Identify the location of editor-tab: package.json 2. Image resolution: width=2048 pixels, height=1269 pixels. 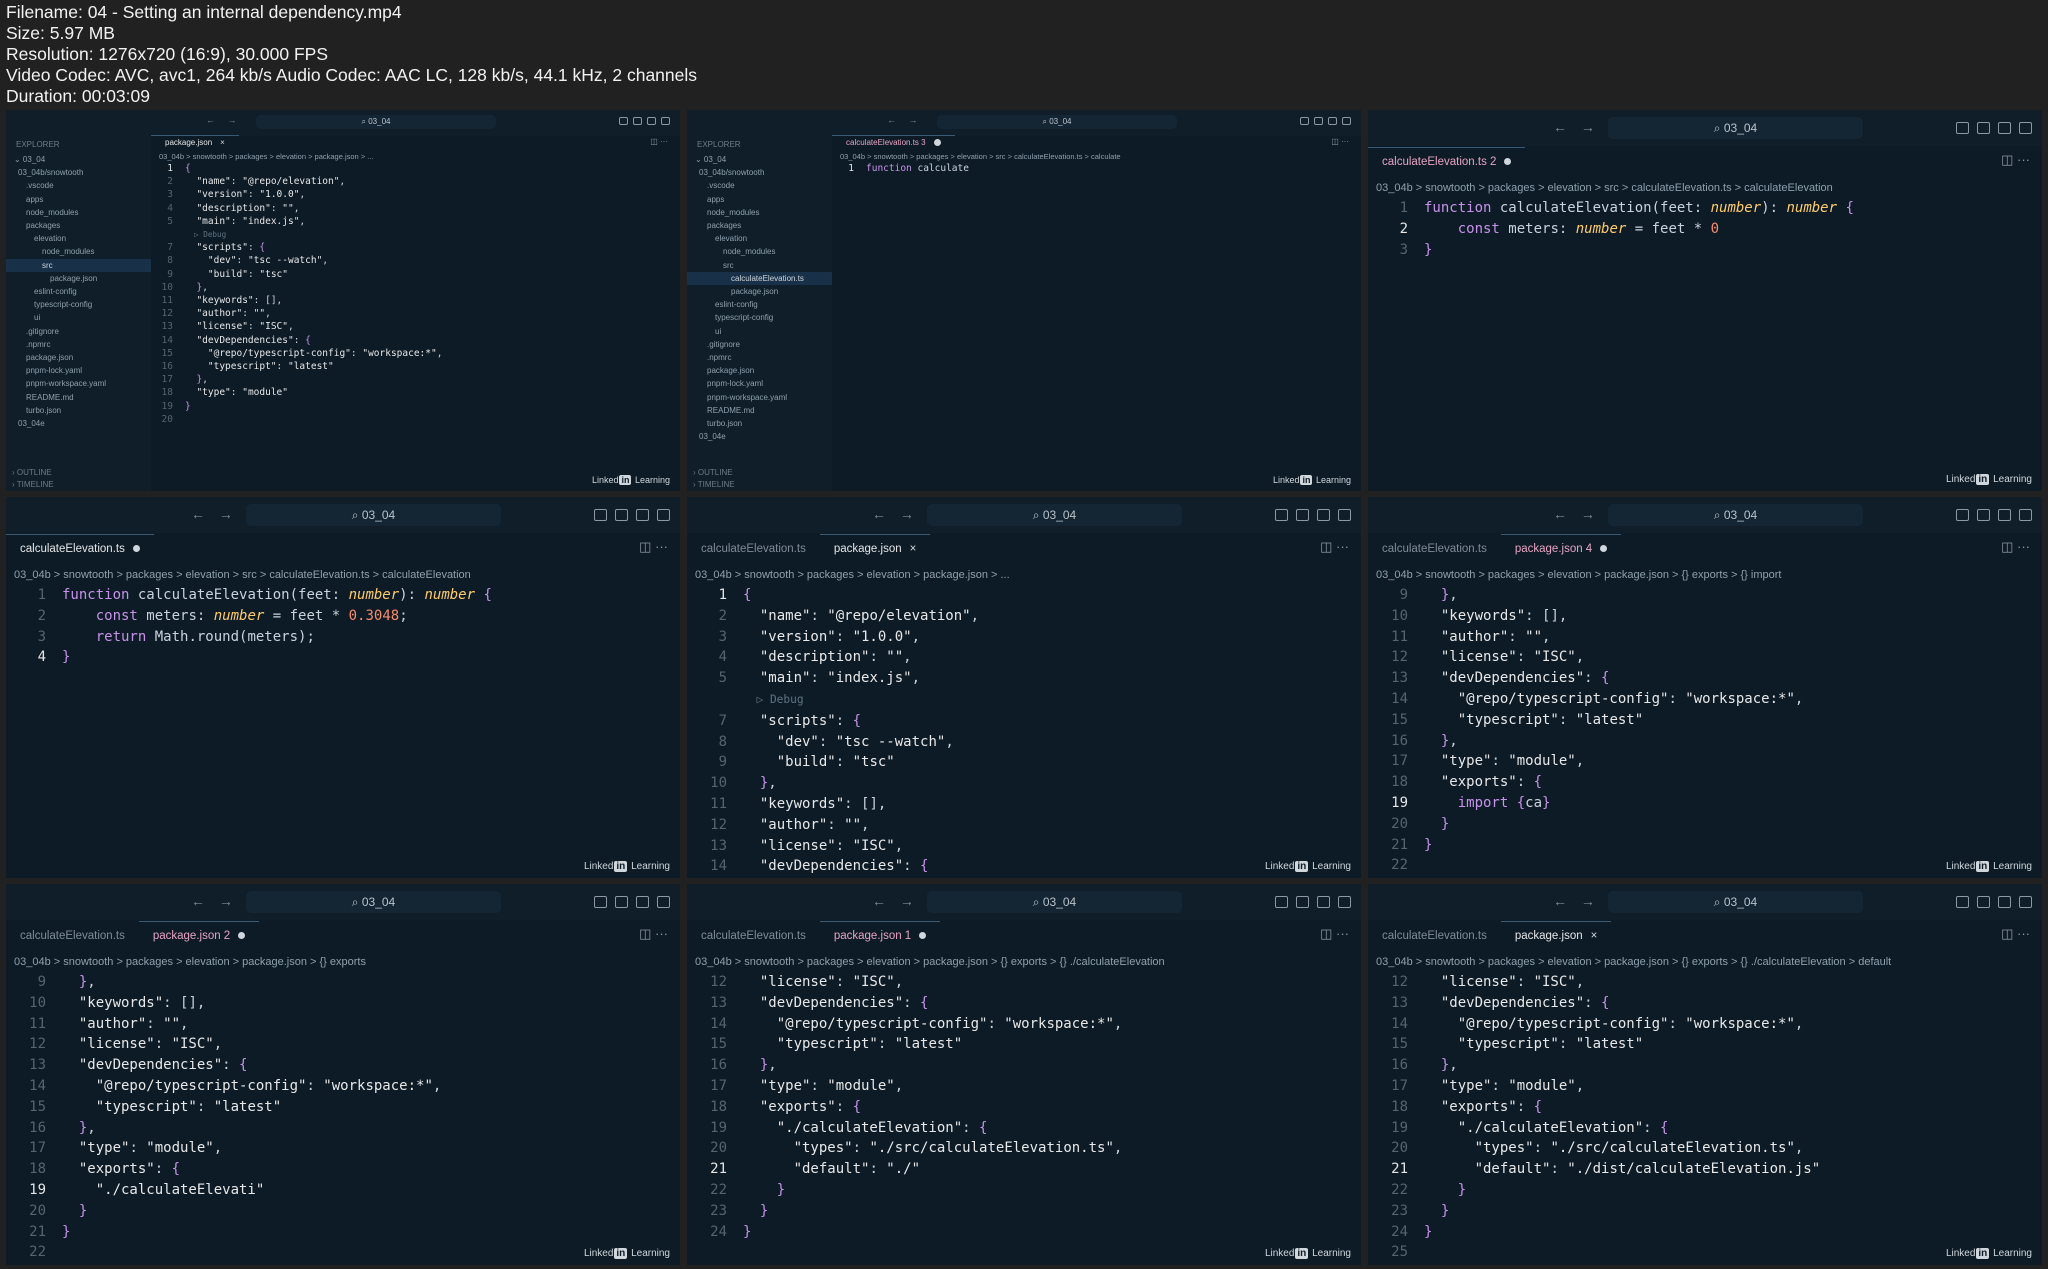
(199, 935).